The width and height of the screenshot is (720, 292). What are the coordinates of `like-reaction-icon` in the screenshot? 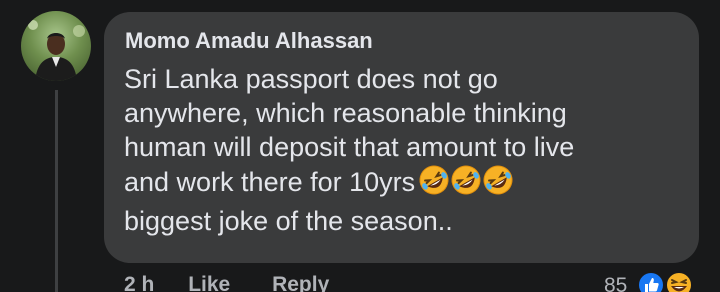 It's located at (650, 281).